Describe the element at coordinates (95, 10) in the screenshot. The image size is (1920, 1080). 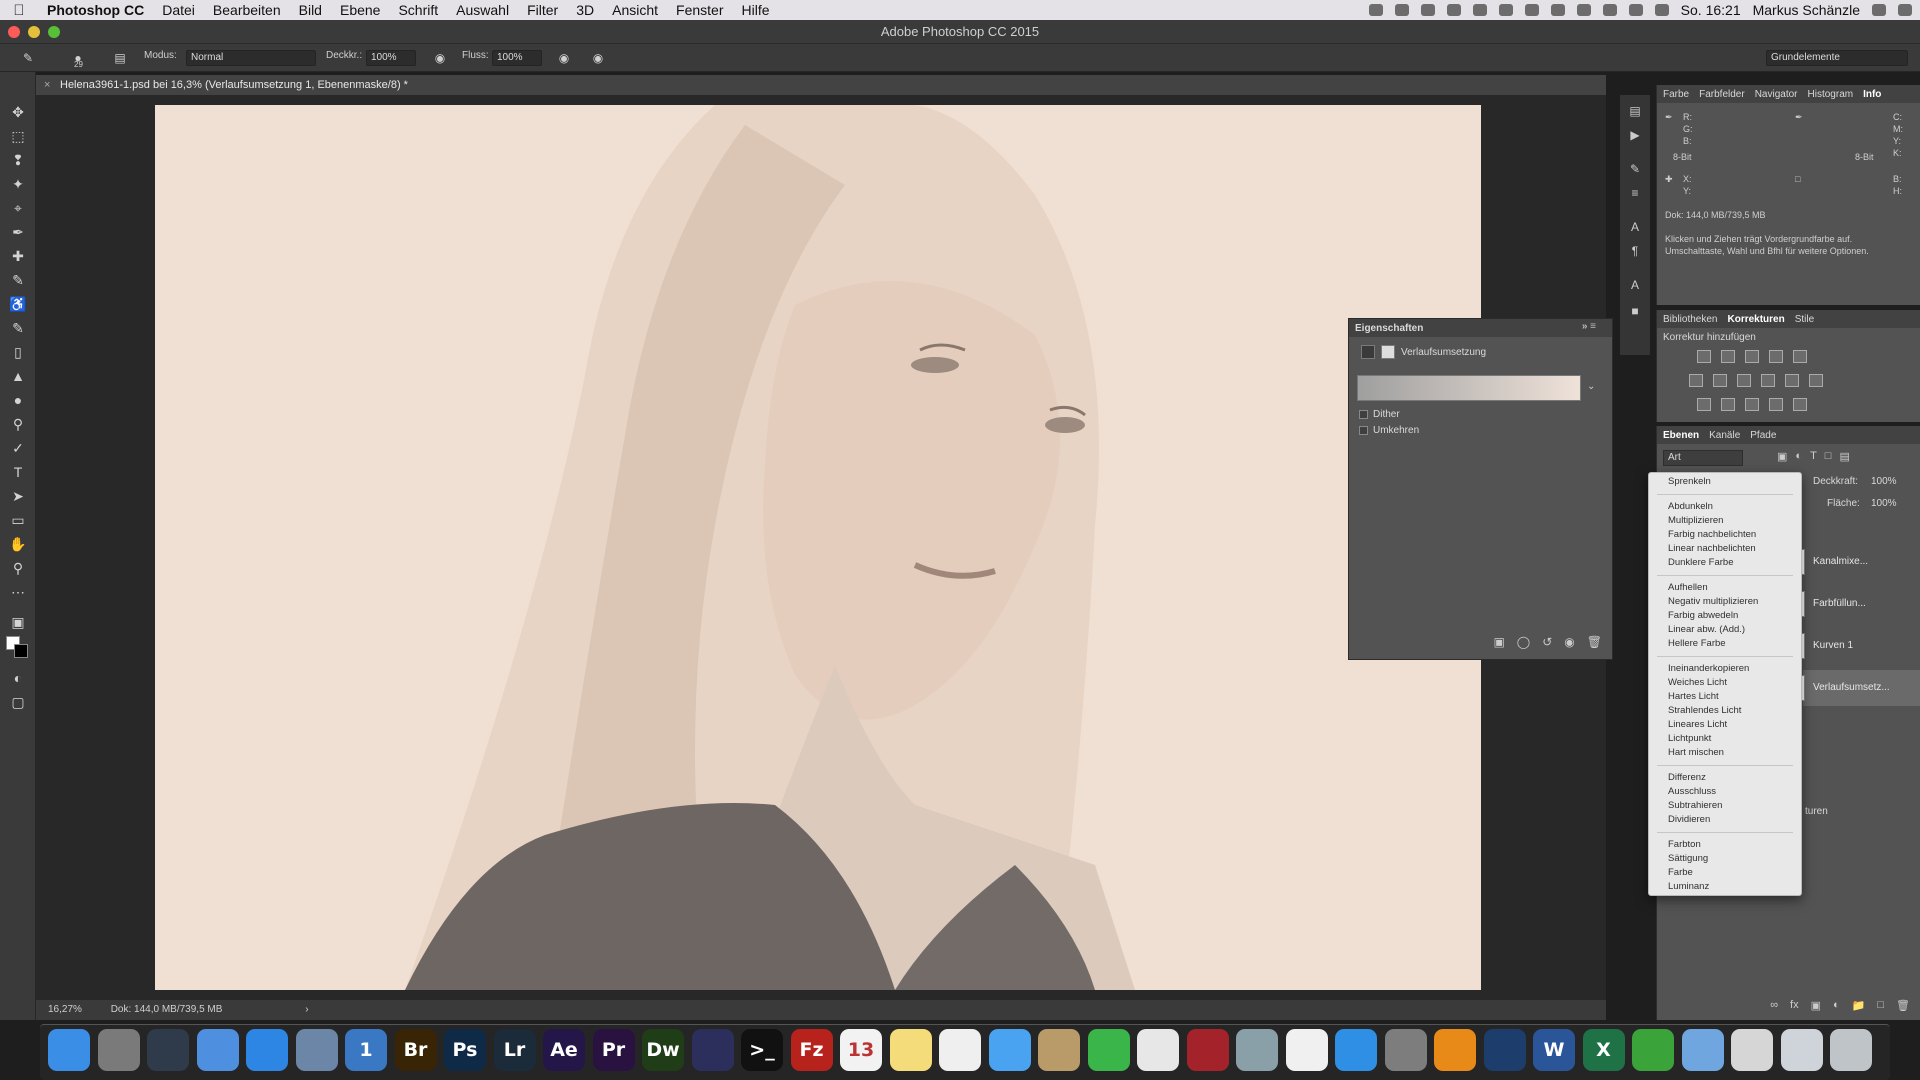
I see `menu-app-name: Photoshop CC` at that location.